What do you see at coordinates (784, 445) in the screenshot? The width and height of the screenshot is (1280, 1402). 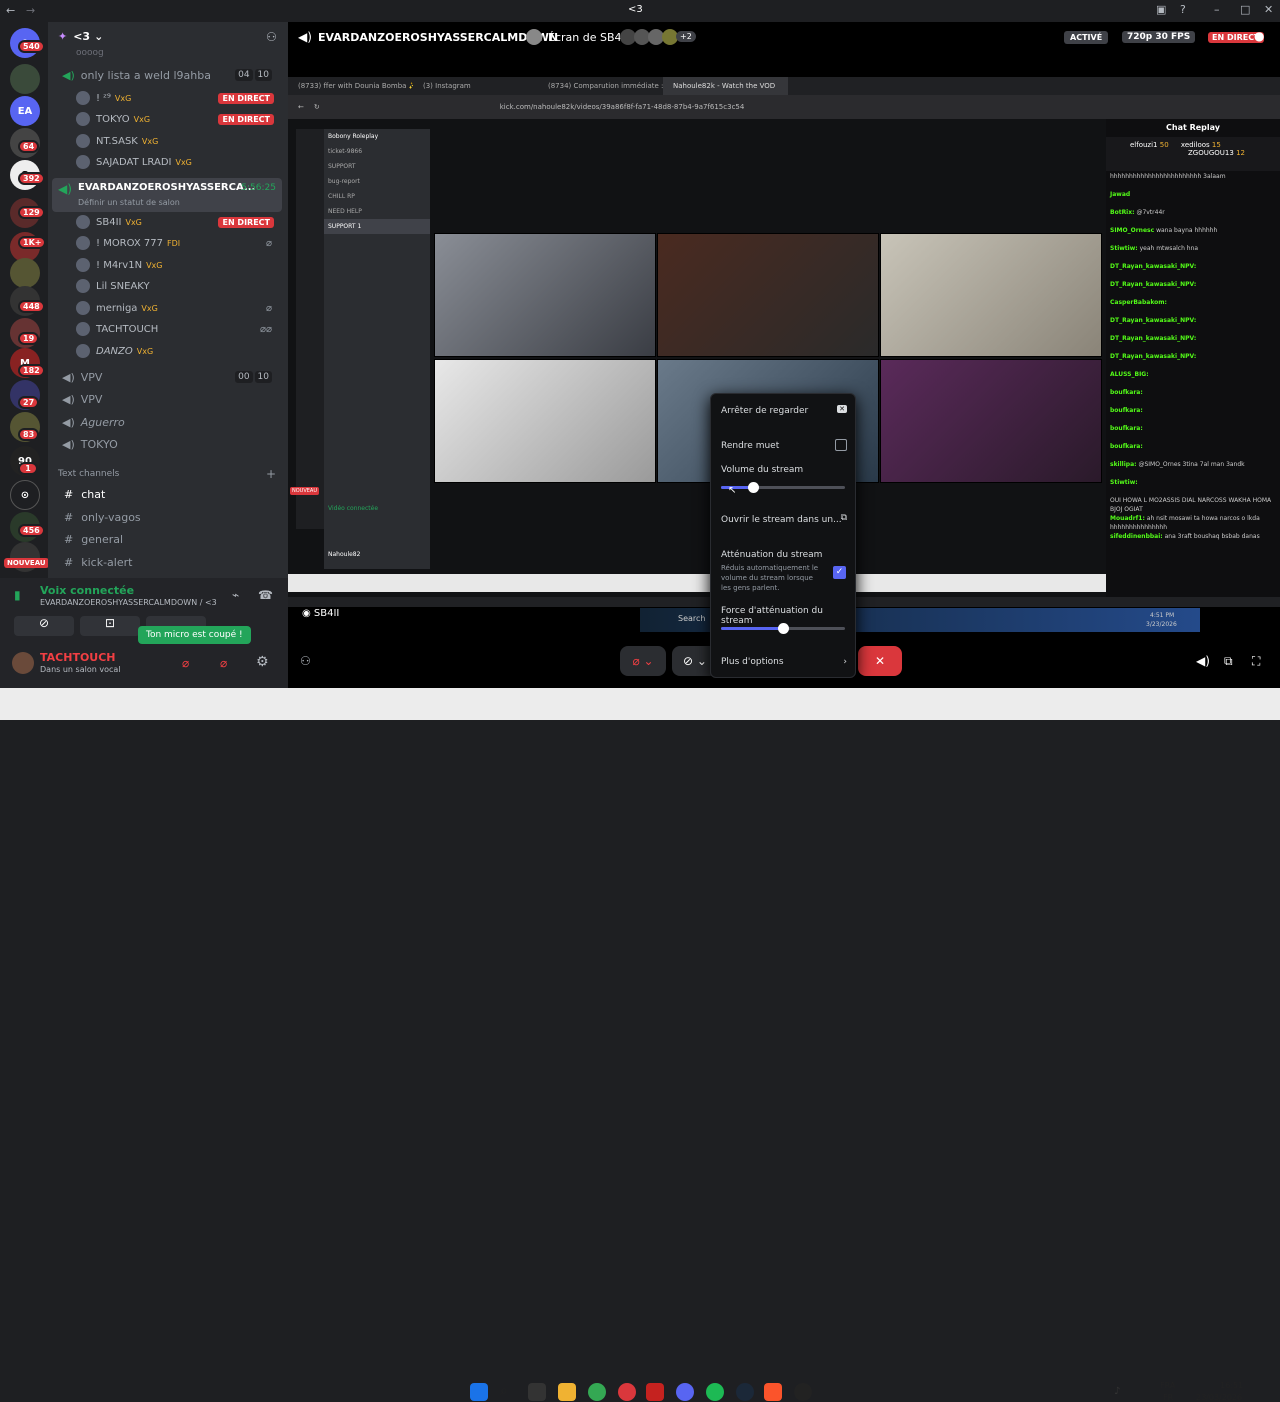 I see `mute-item: Rendre muet` at bounding box center [784, 445].